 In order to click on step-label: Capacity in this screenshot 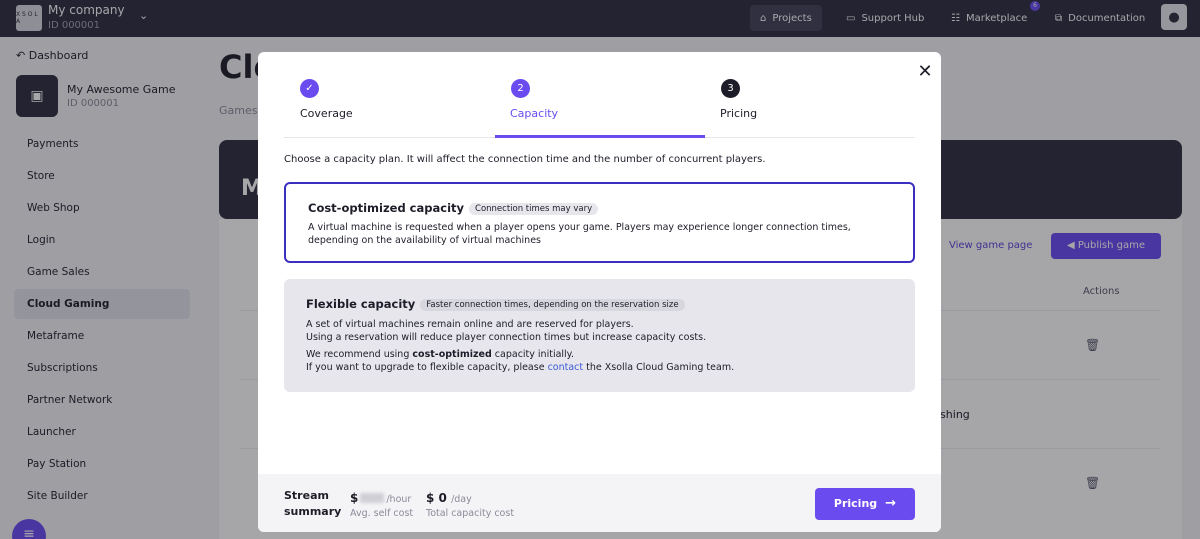, I will do `click(534, 113)`.